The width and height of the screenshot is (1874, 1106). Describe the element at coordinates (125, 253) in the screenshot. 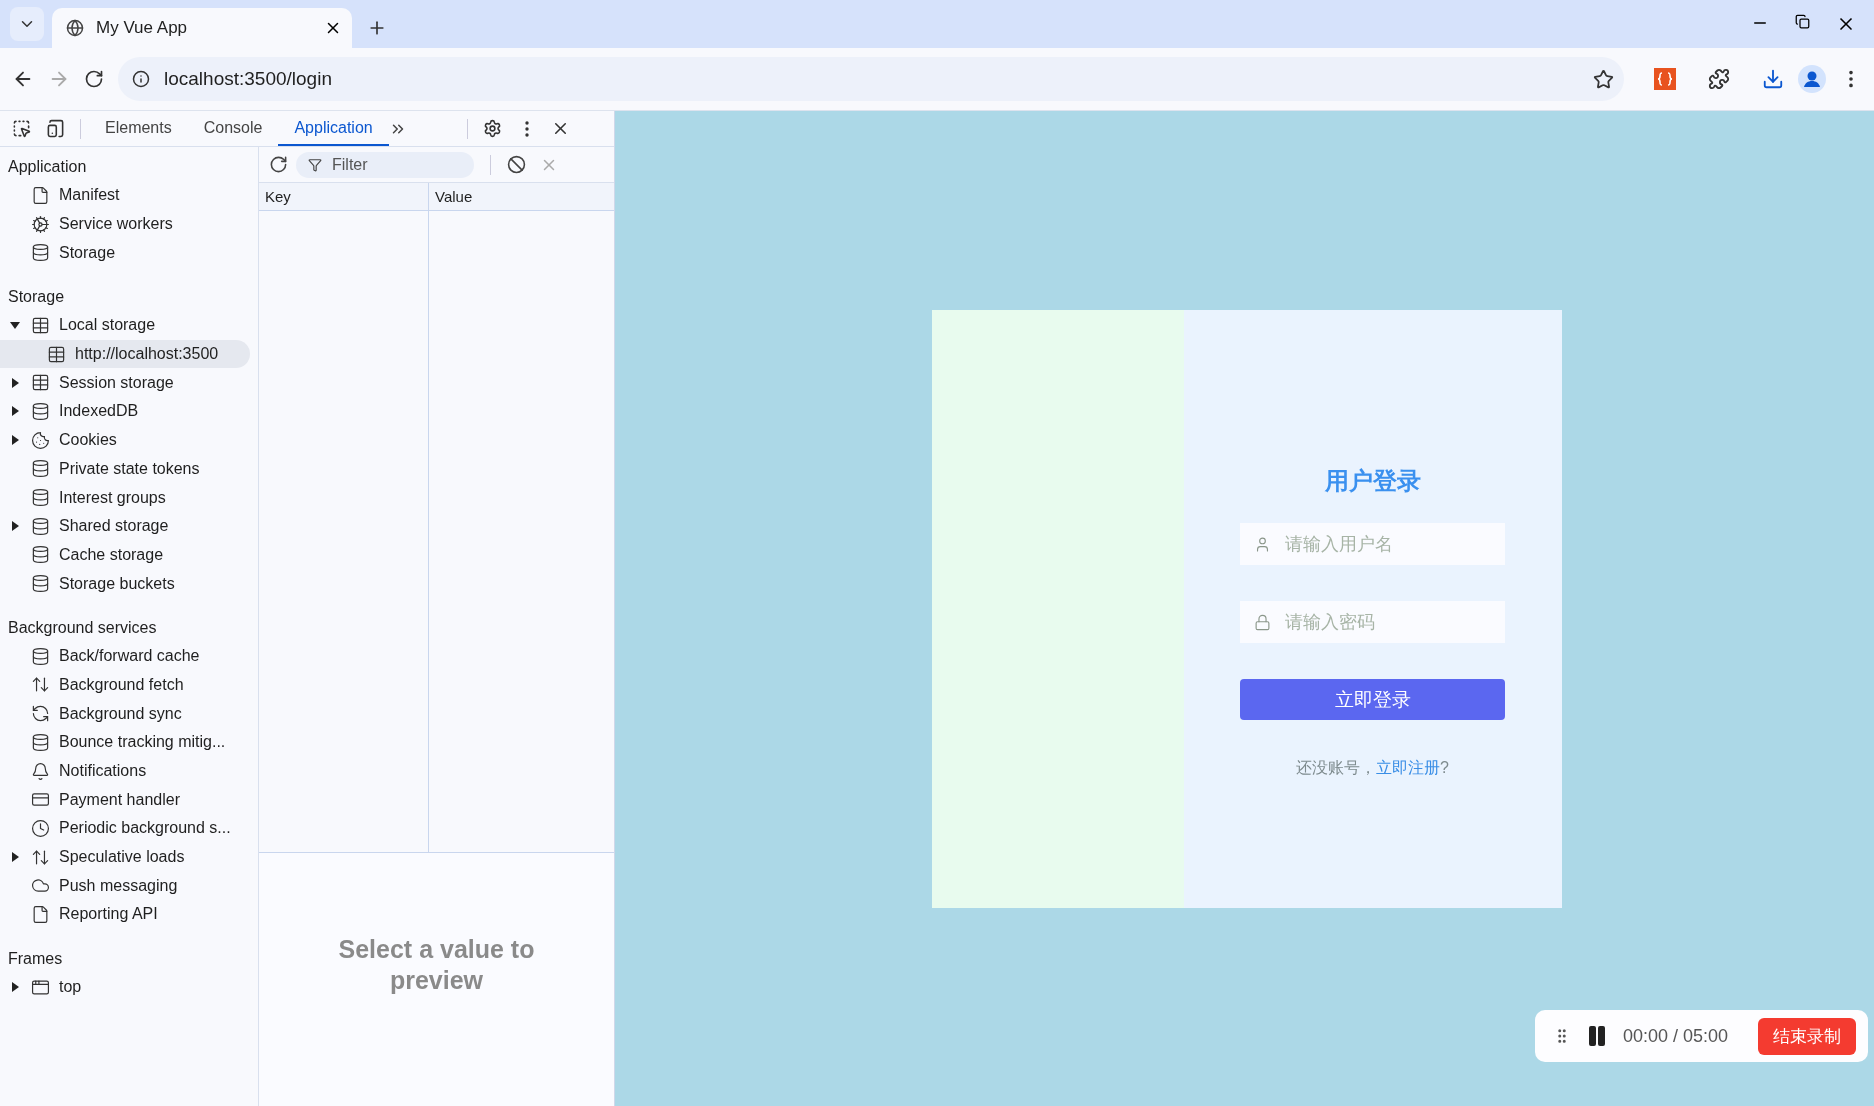

I see `sidebar-item: Storage` at that location.